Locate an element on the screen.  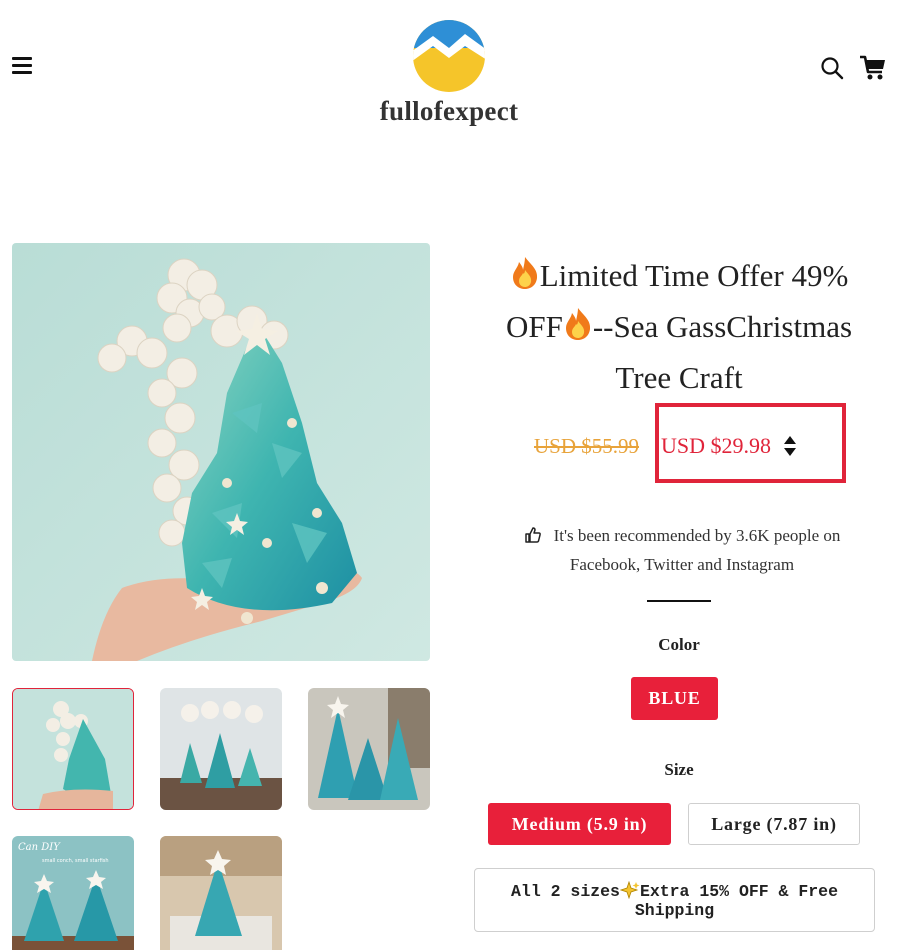
title-line-1: Limited Time Offer 49% is located at coordinates (694, 275).